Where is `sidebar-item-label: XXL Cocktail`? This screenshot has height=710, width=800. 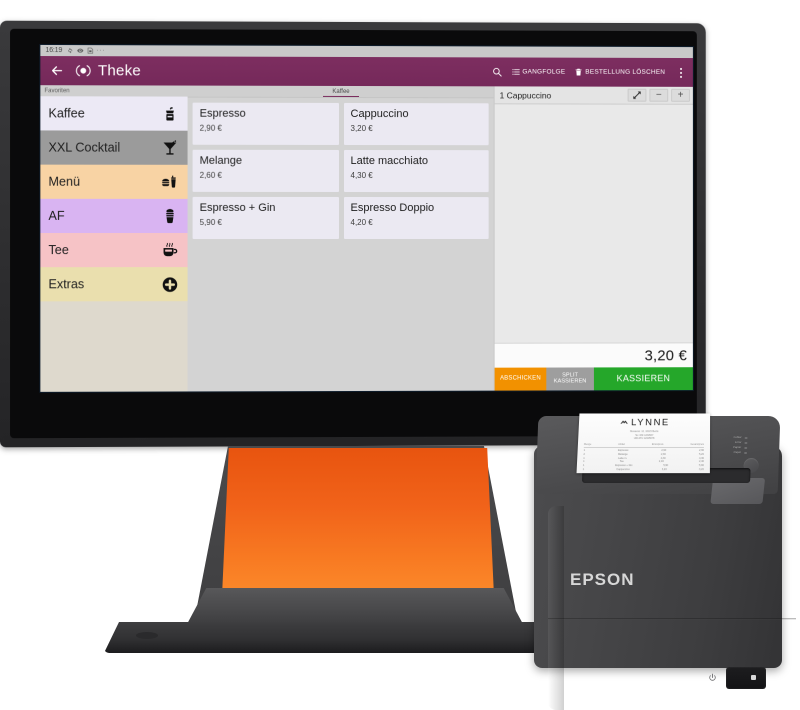
sidebar-item-label: XXL Cocktail is located at coordinates (84, 148).